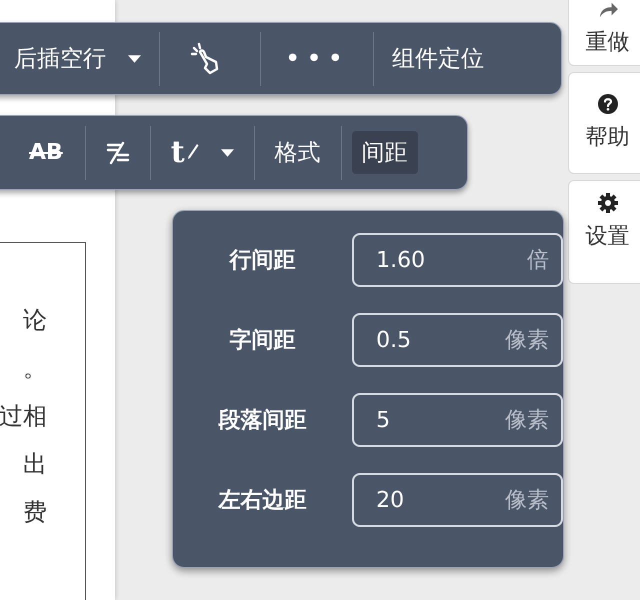 This screenshot has width=640, height=600. What do you see at coordinates (118, 152) in the screenshot?
I see `clear-format-icon` at bounding box center [118, 152].